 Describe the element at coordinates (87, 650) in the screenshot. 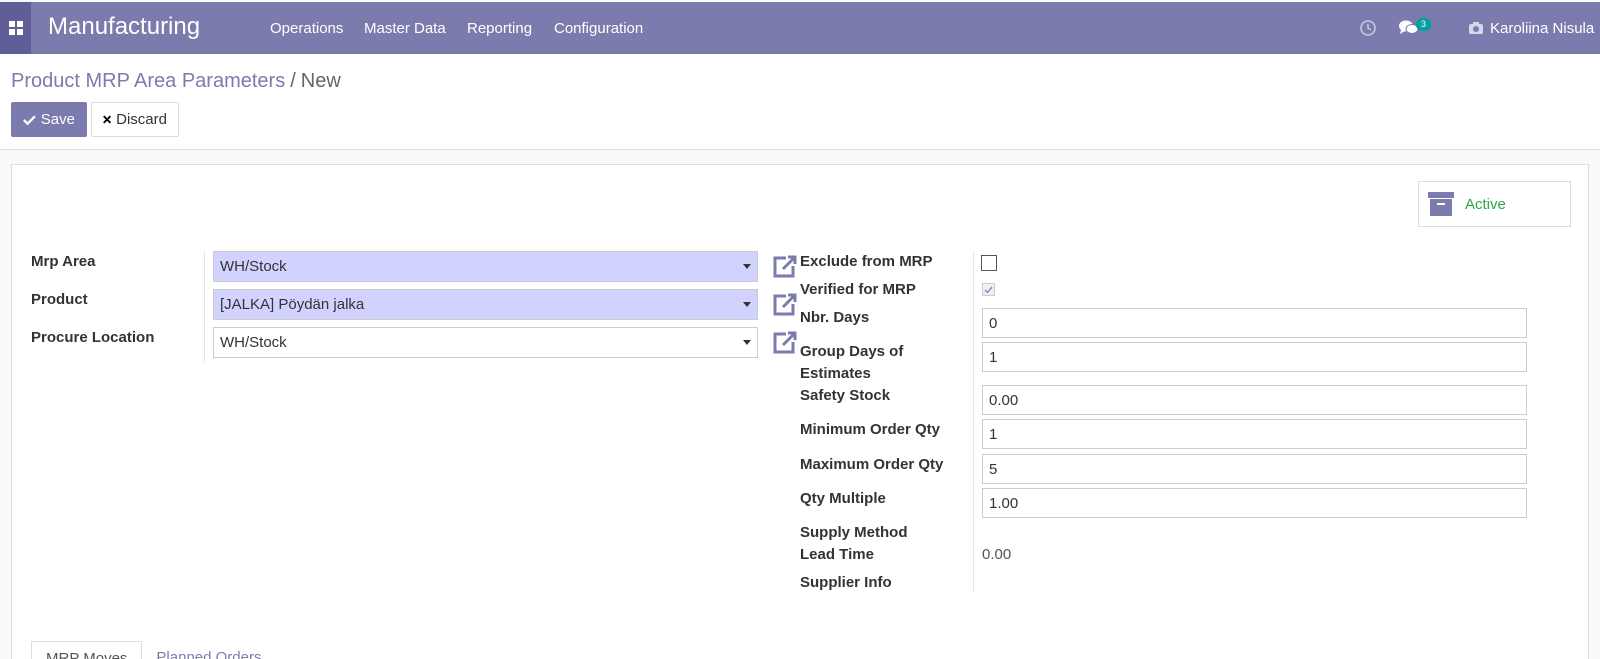

I see `tab-mrp-moves: MRP Moves` at that location.